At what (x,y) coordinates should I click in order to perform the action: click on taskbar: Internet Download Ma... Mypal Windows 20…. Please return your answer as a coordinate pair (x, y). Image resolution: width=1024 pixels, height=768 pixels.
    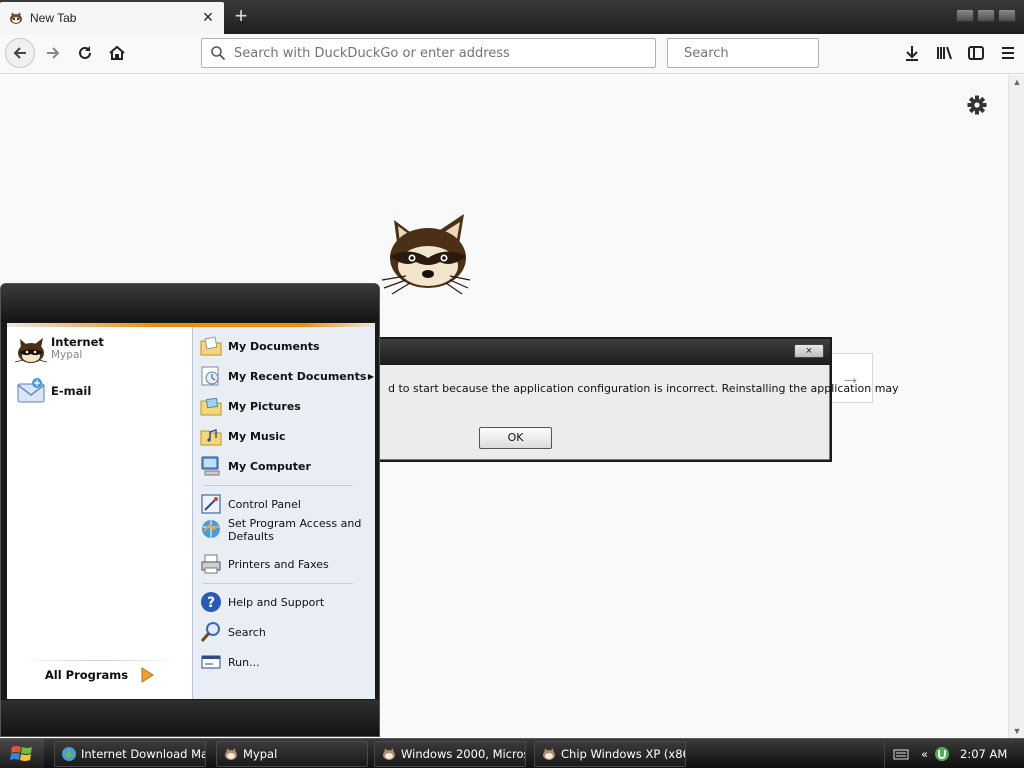
    Looking at the image, I should click on (512, 753).